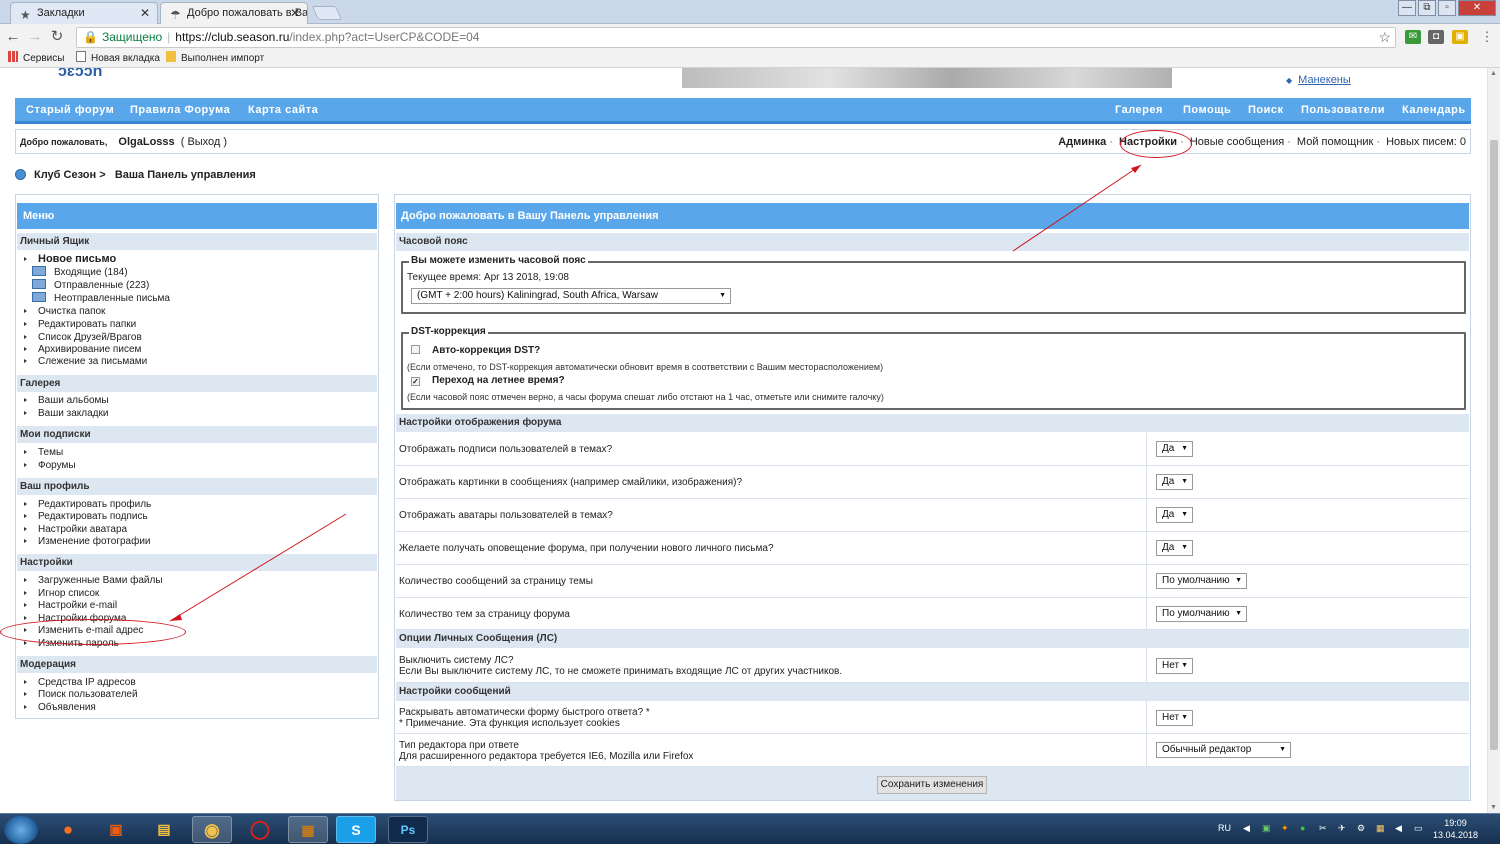 The height and width of the screenshot is (844, 1500). Describe the element at coordinates (36, 58) in the screenshot. I see `bookmark-apps: Сервисы` at that location.